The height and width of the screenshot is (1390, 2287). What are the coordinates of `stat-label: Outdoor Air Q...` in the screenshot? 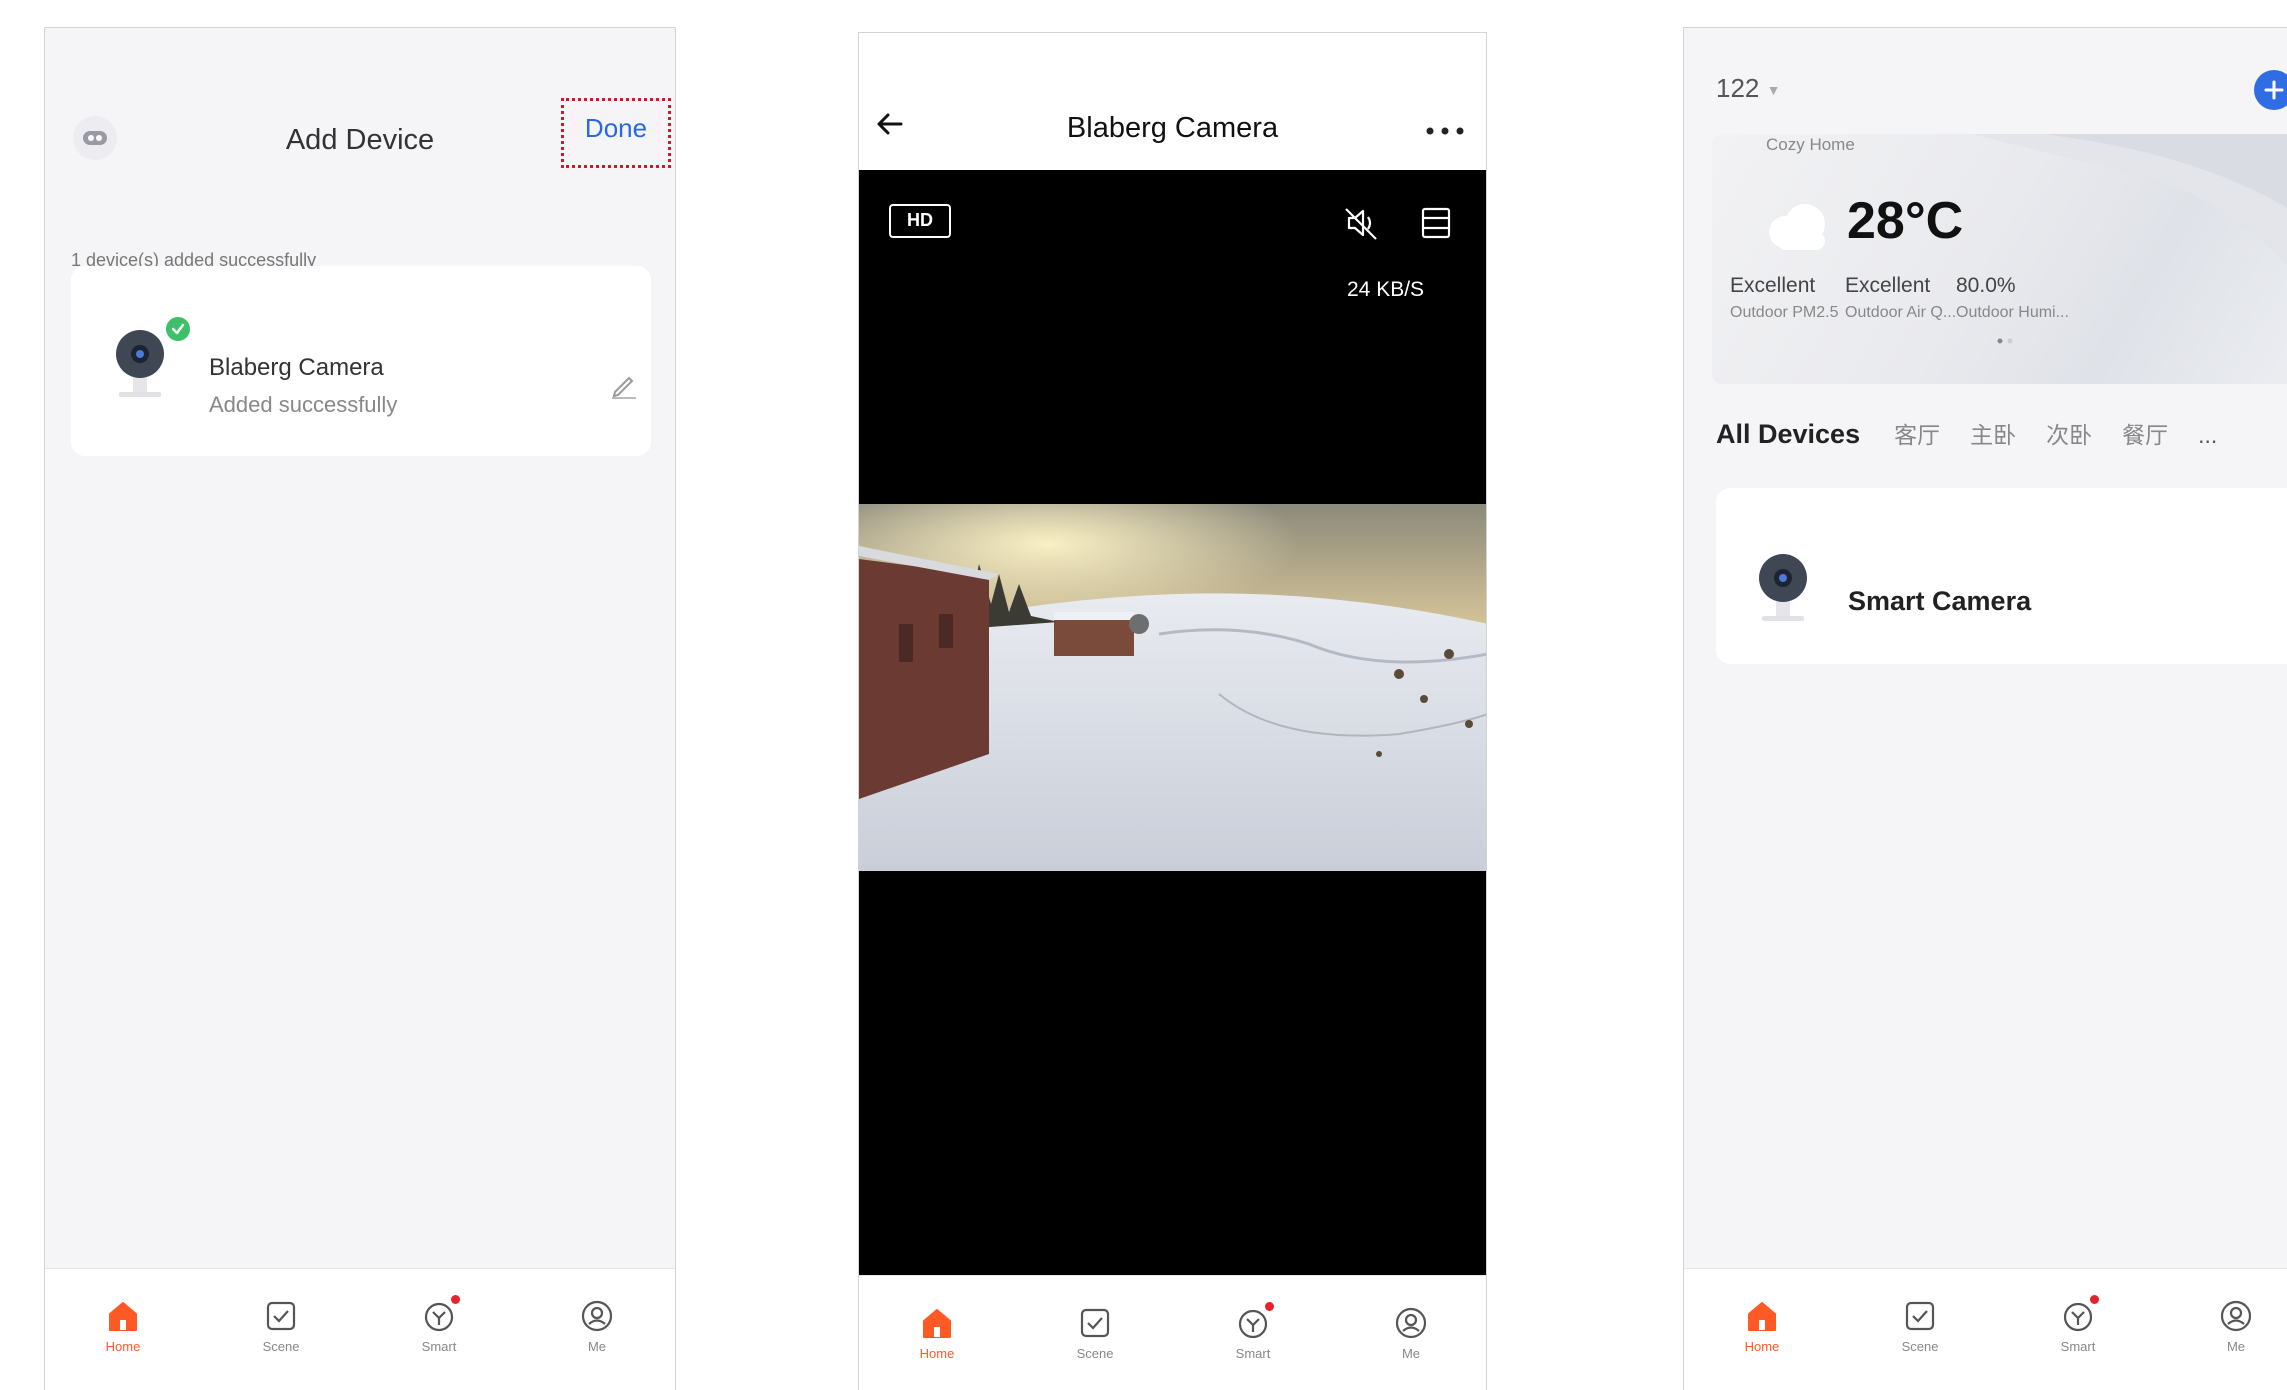 It's located at (1901, 312).